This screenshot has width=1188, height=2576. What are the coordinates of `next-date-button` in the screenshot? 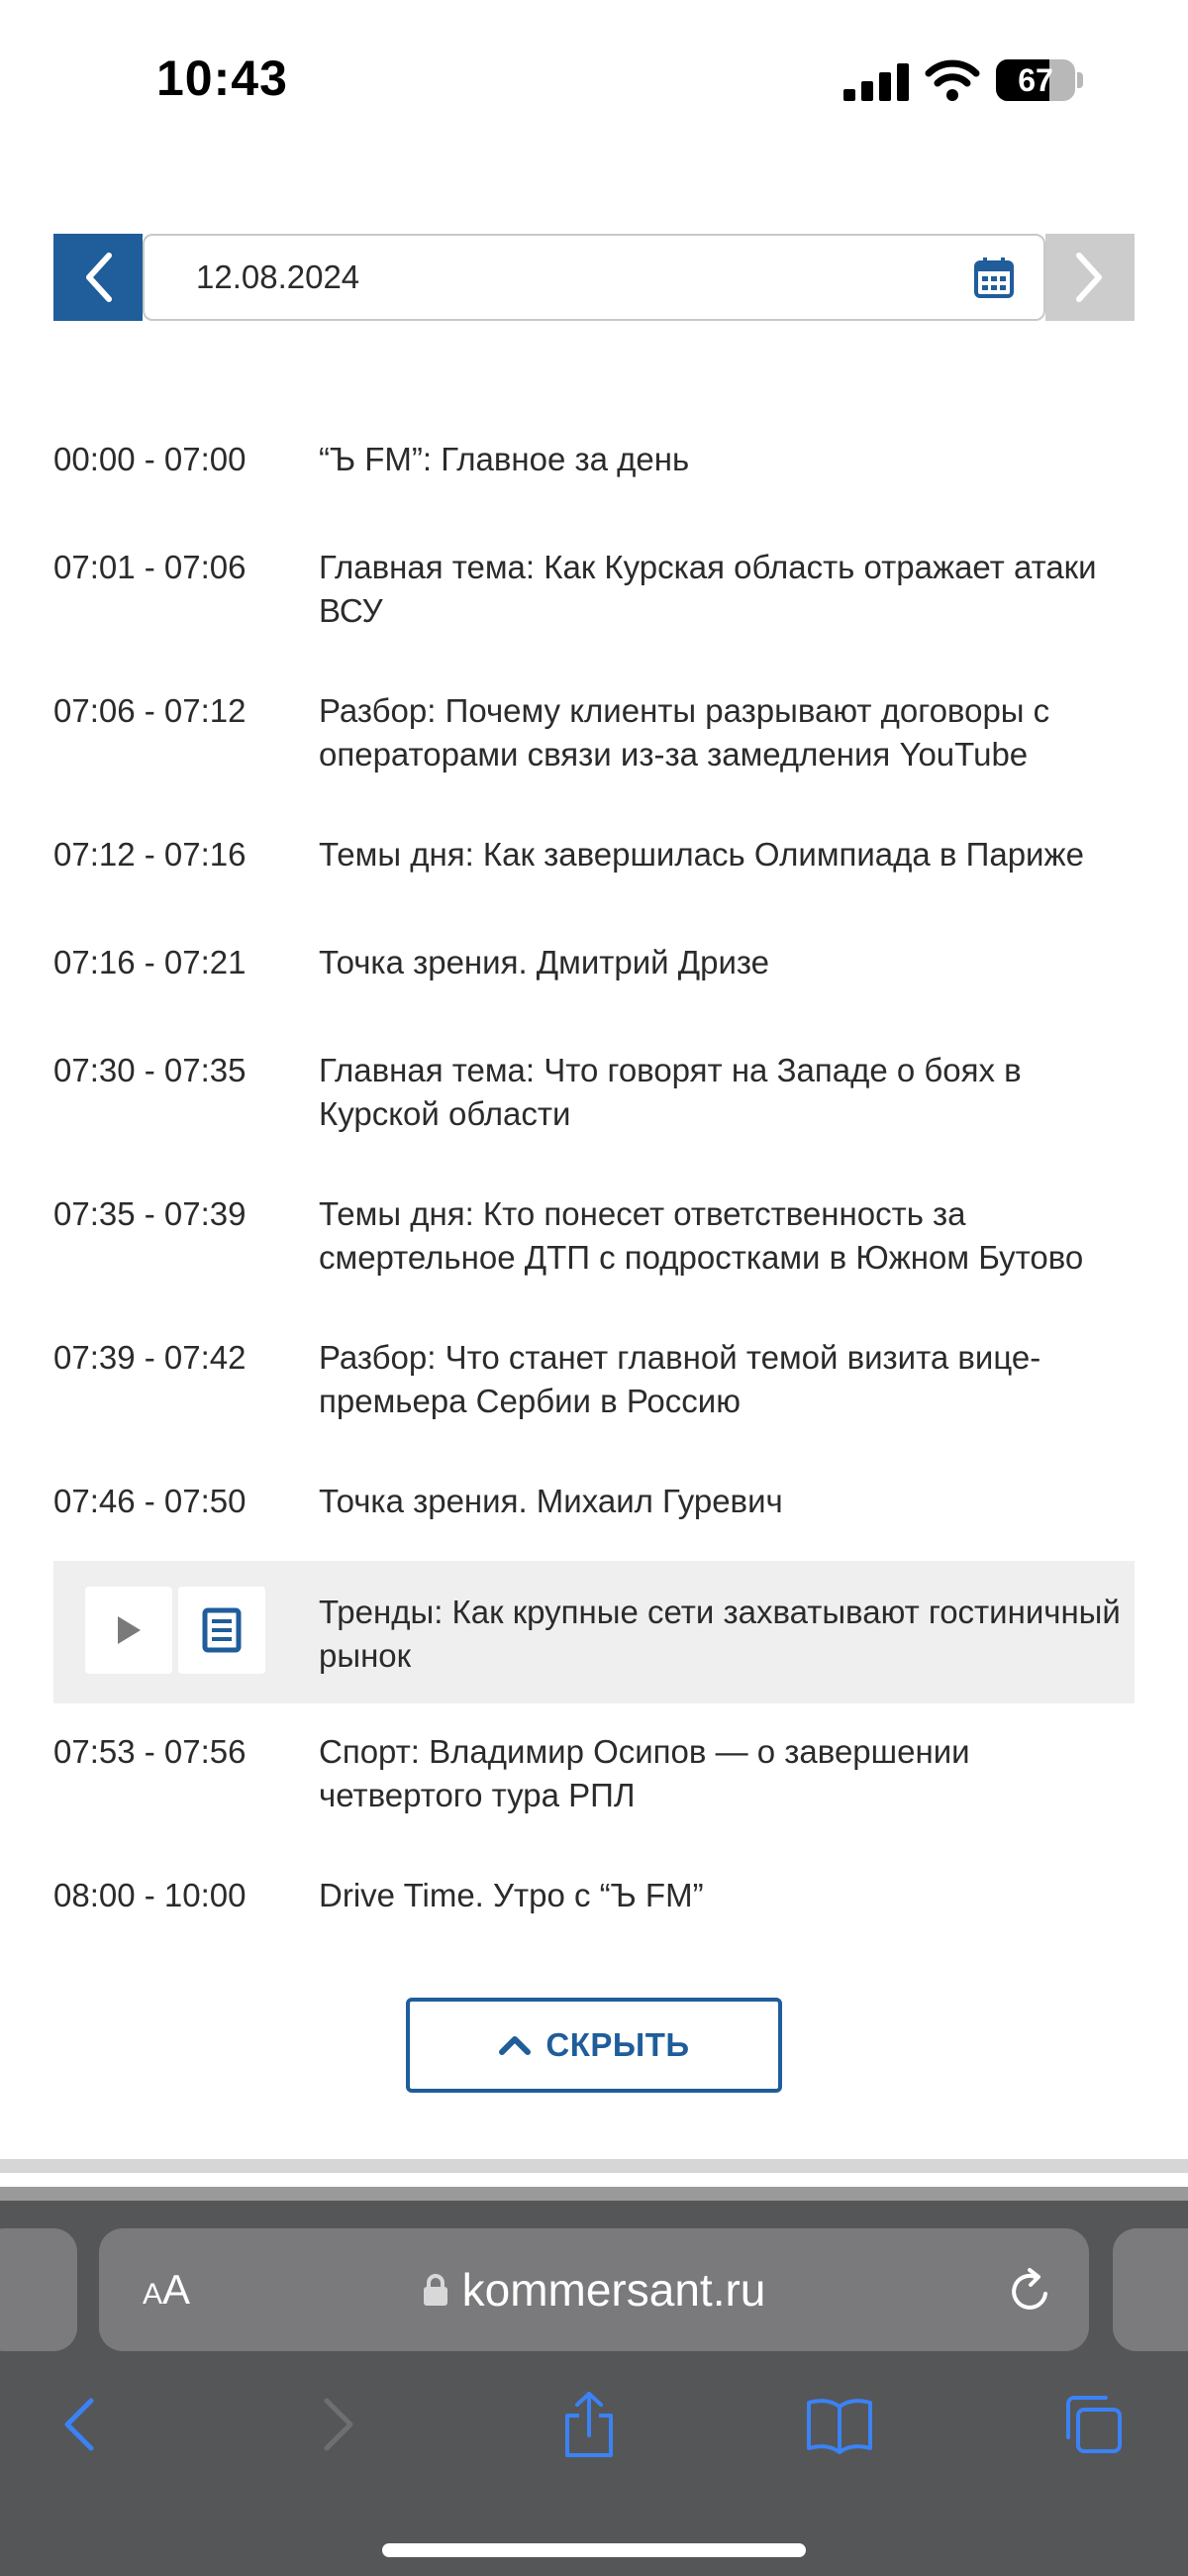 It's located at (1090, 277).